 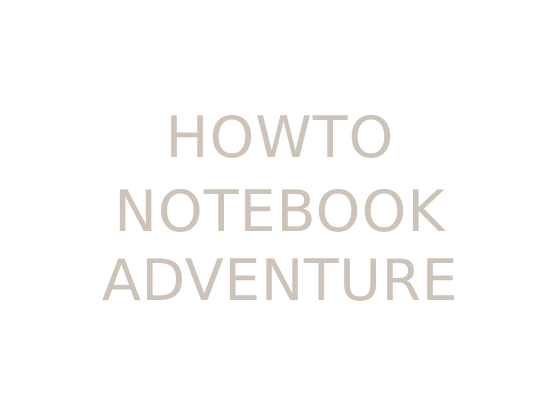 I want to click on logo-line-notebook: NOTEBOOK, so click(x=280, y=212).